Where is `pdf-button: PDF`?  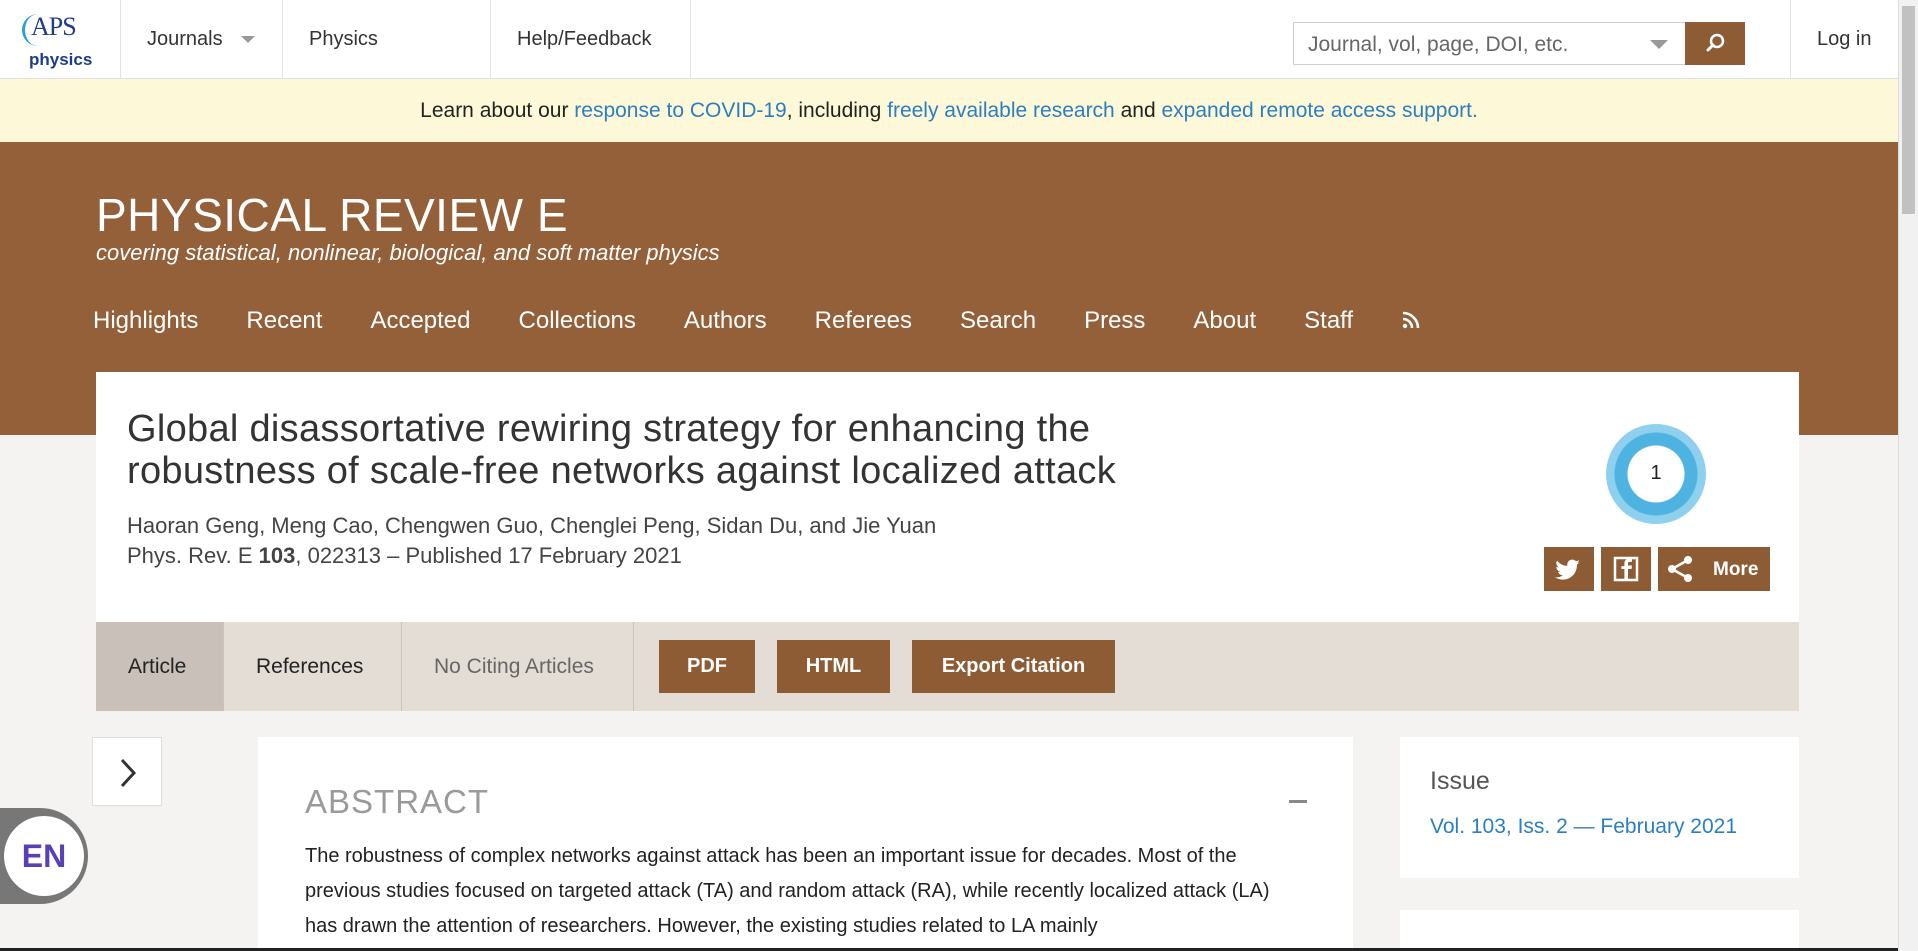 pdf-button: PDF is located at coordinates (707, 666).